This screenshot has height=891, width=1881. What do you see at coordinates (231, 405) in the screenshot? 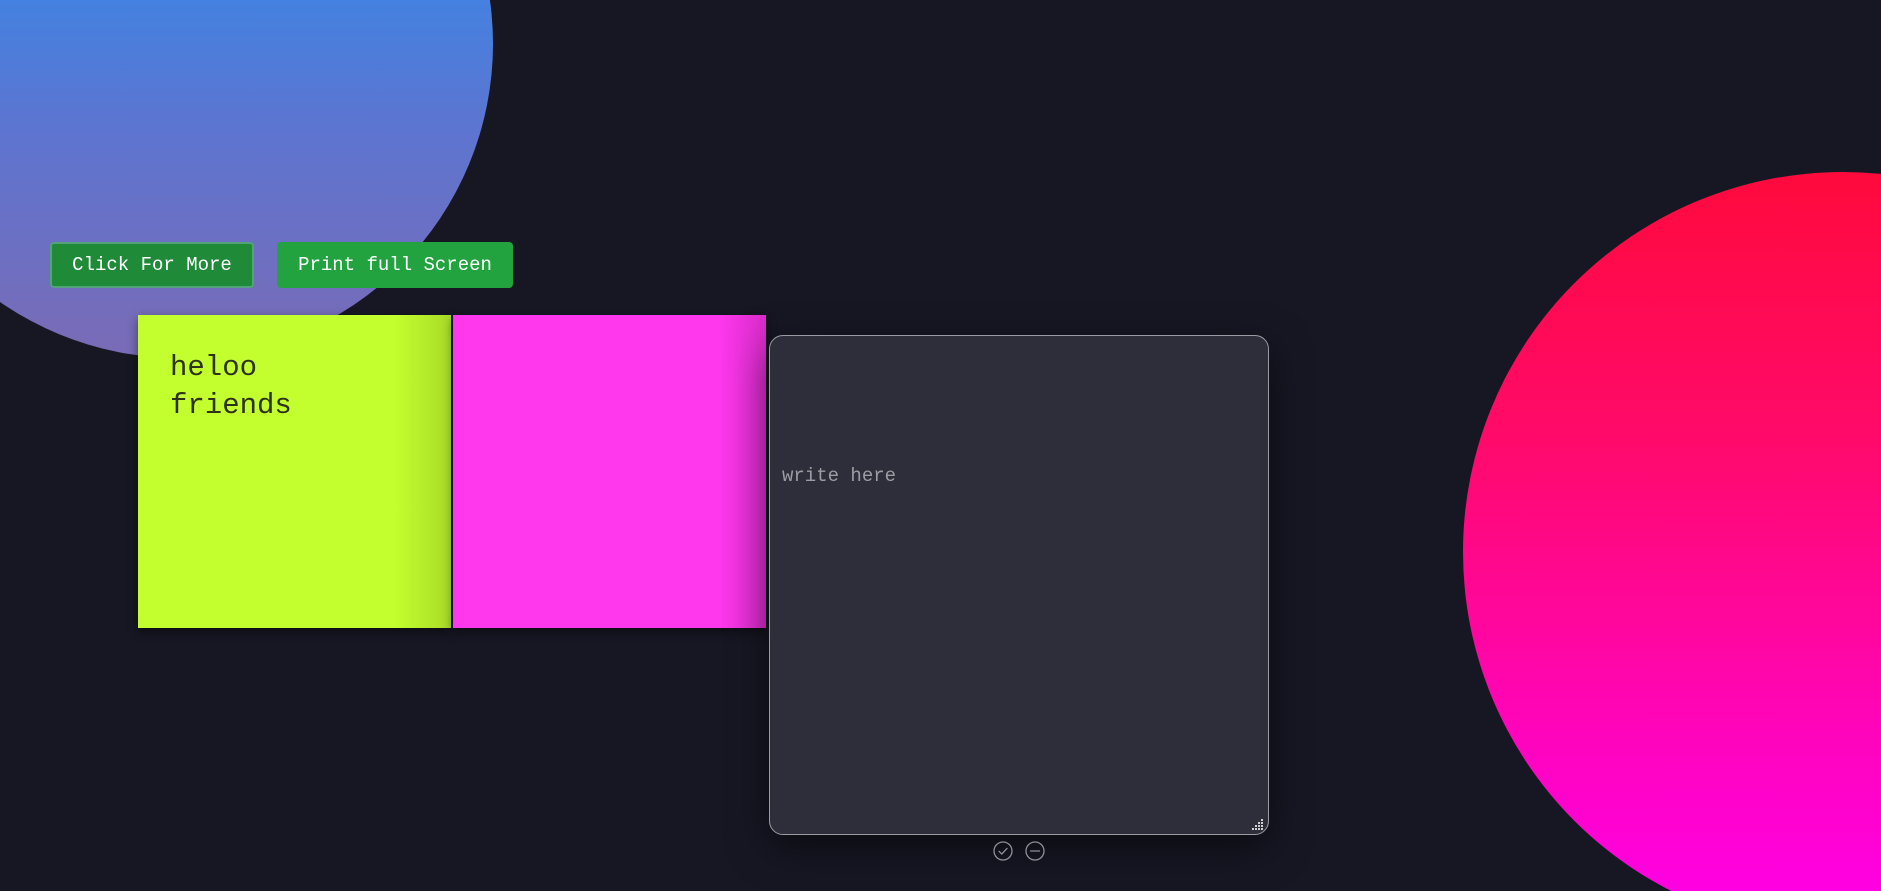
I see `note-text-line: friends` at bounding box center [231, 405].